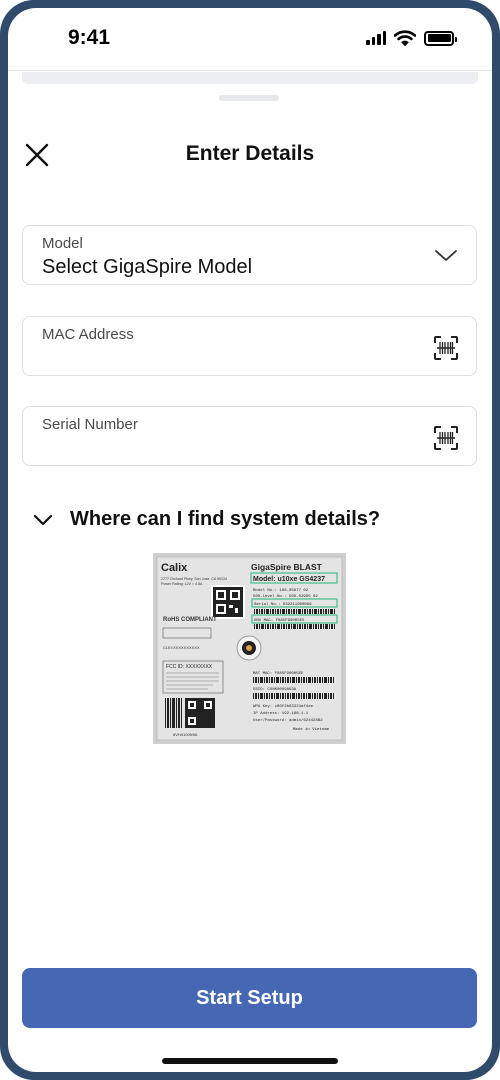 This screenshot has width=500, height=1080. Describe the element at coordinates (225, 519) in the screenshot. I see `help-text: Where can I find system details?` at that location.